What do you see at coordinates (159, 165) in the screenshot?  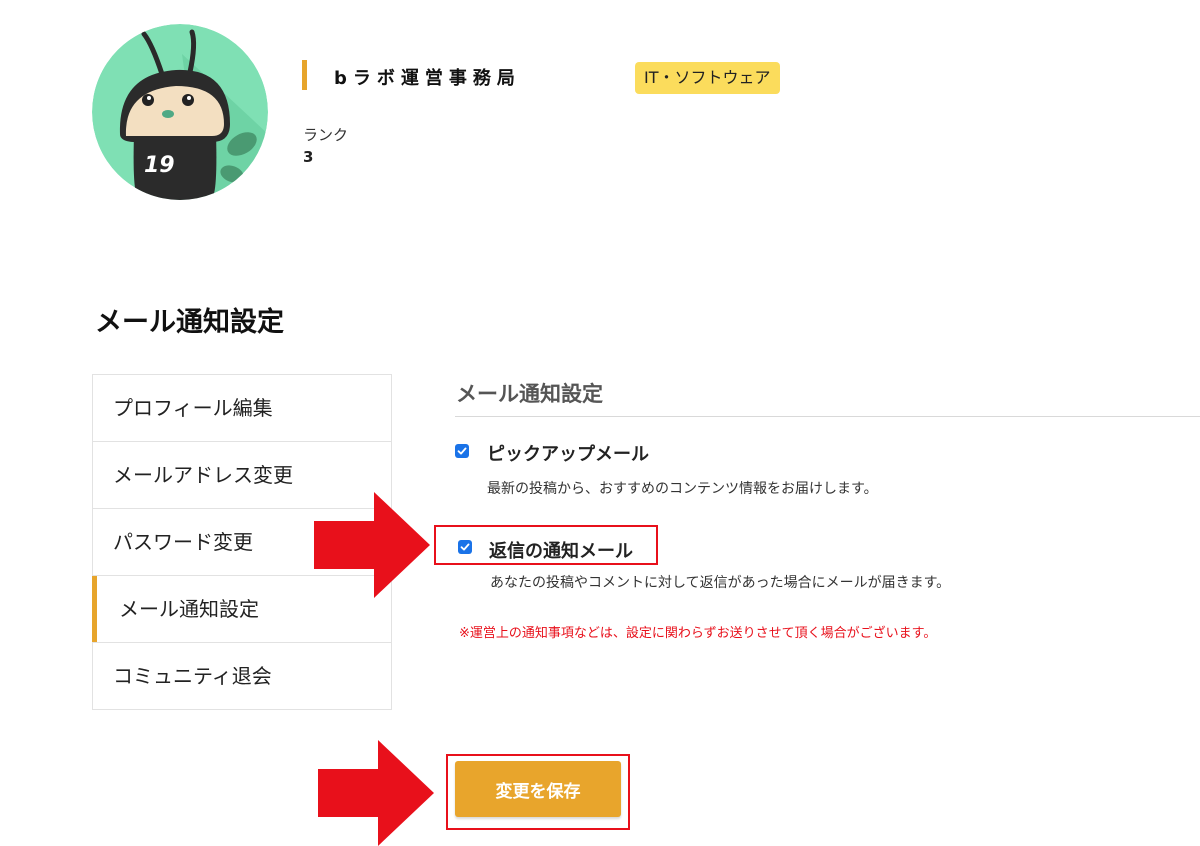 I see `svg-text: 19` at bounding box center [159, 165].